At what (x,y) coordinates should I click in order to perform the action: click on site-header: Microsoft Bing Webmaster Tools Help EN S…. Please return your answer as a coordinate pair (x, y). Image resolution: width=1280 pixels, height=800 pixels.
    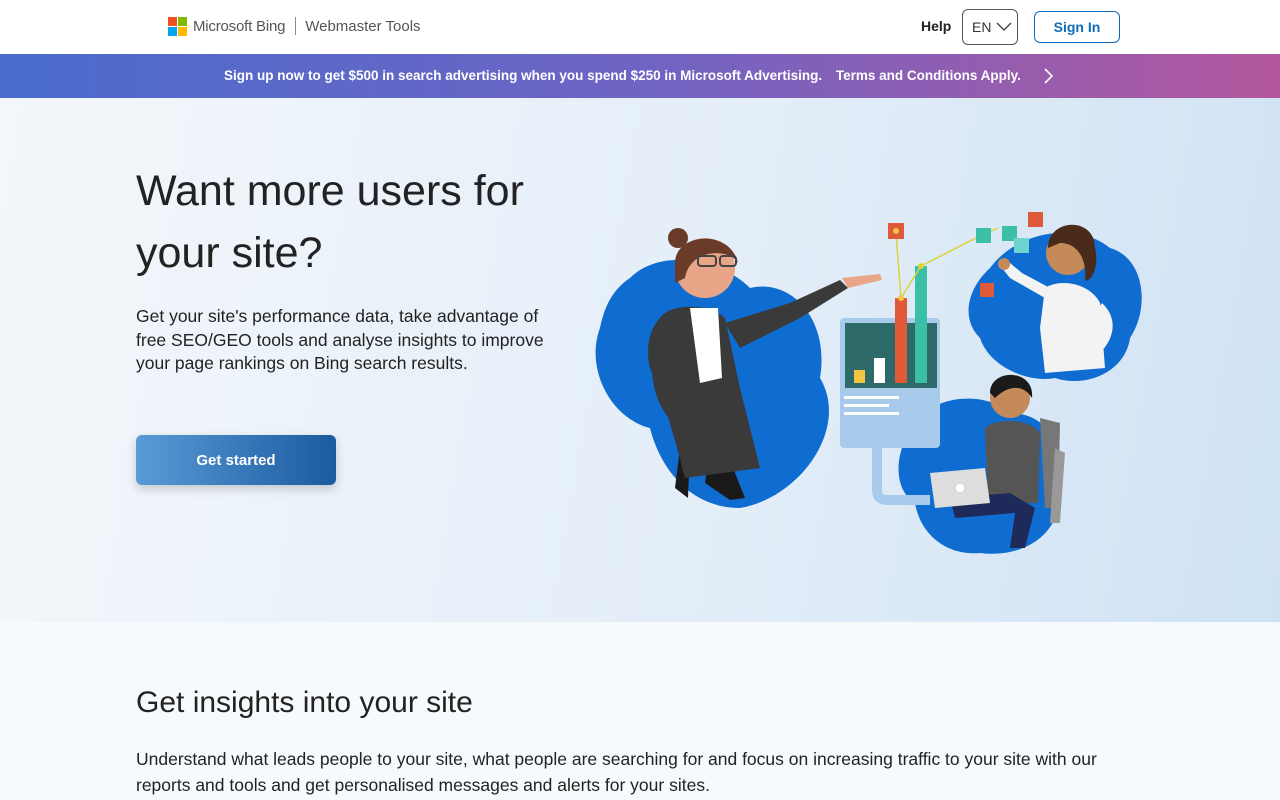
    Looking at the image, I should click on (640, 27).